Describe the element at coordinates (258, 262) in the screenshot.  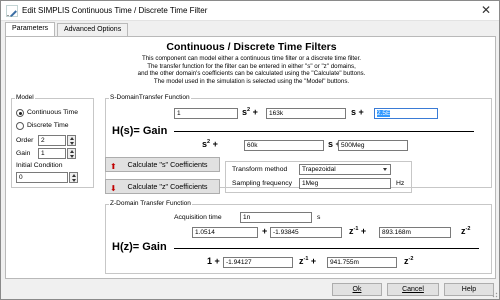
I see `z-den-coef-1-input: -1.94127` at that location.